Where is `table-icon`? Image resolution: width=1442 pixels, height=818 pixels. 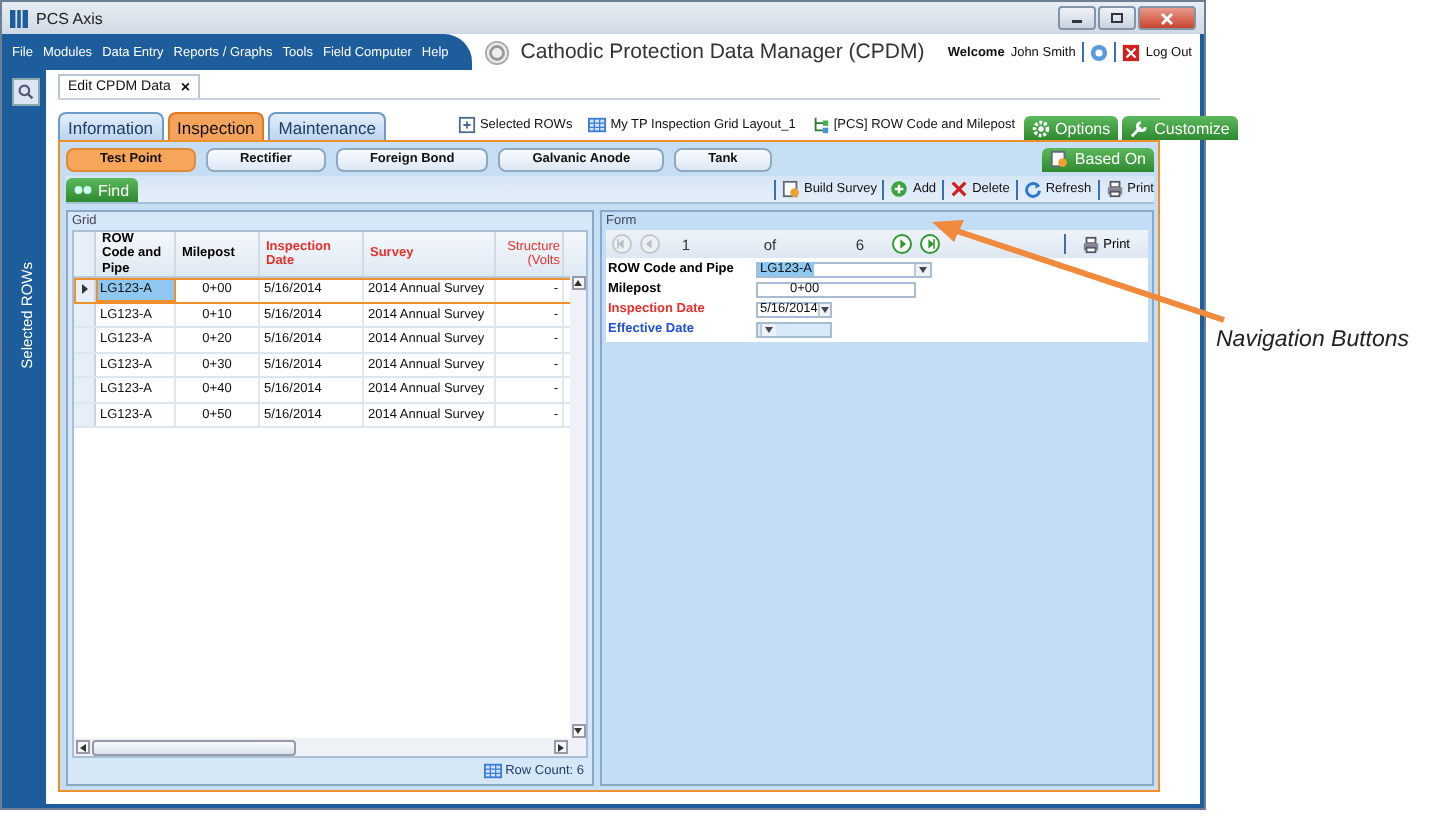
table-icon is located at coordinates (492, 771).